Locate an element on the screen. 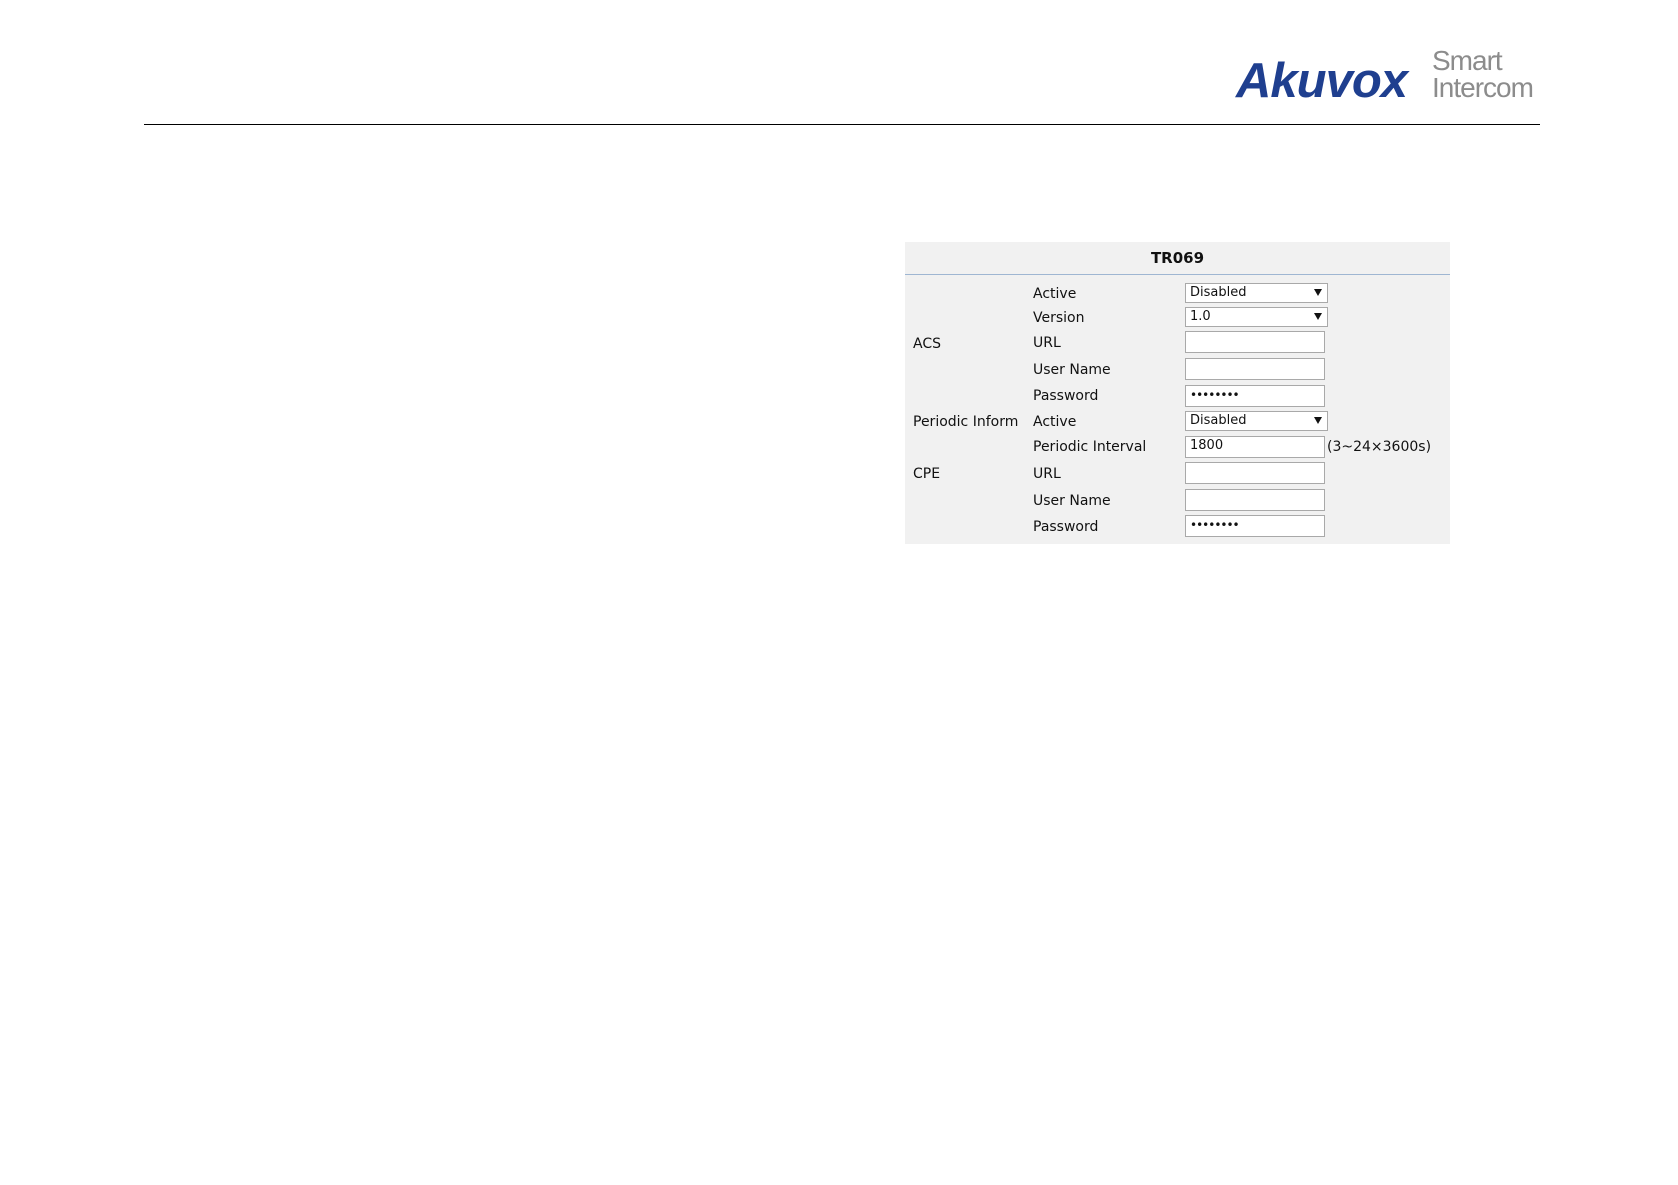 The height and width of the screenshot is (1185, 1678). panel-header: TR069 is located at coordinates (1177, 258).